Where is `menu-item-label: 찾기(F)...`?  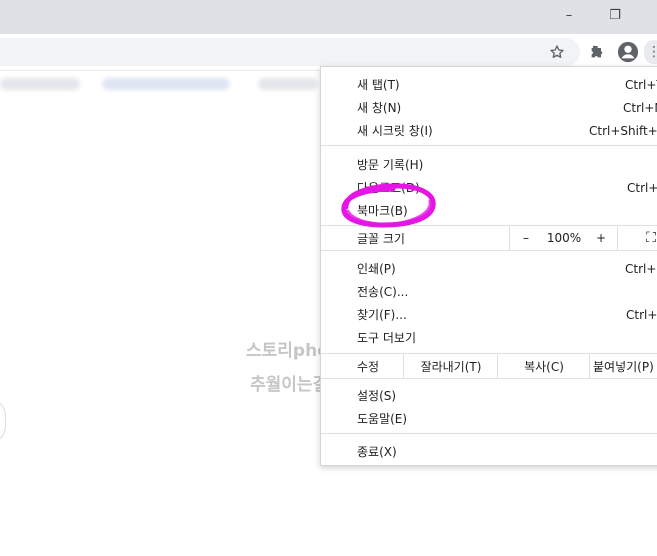 menu-item-label: 찾기(F)... is located at coordinates (382, 315).